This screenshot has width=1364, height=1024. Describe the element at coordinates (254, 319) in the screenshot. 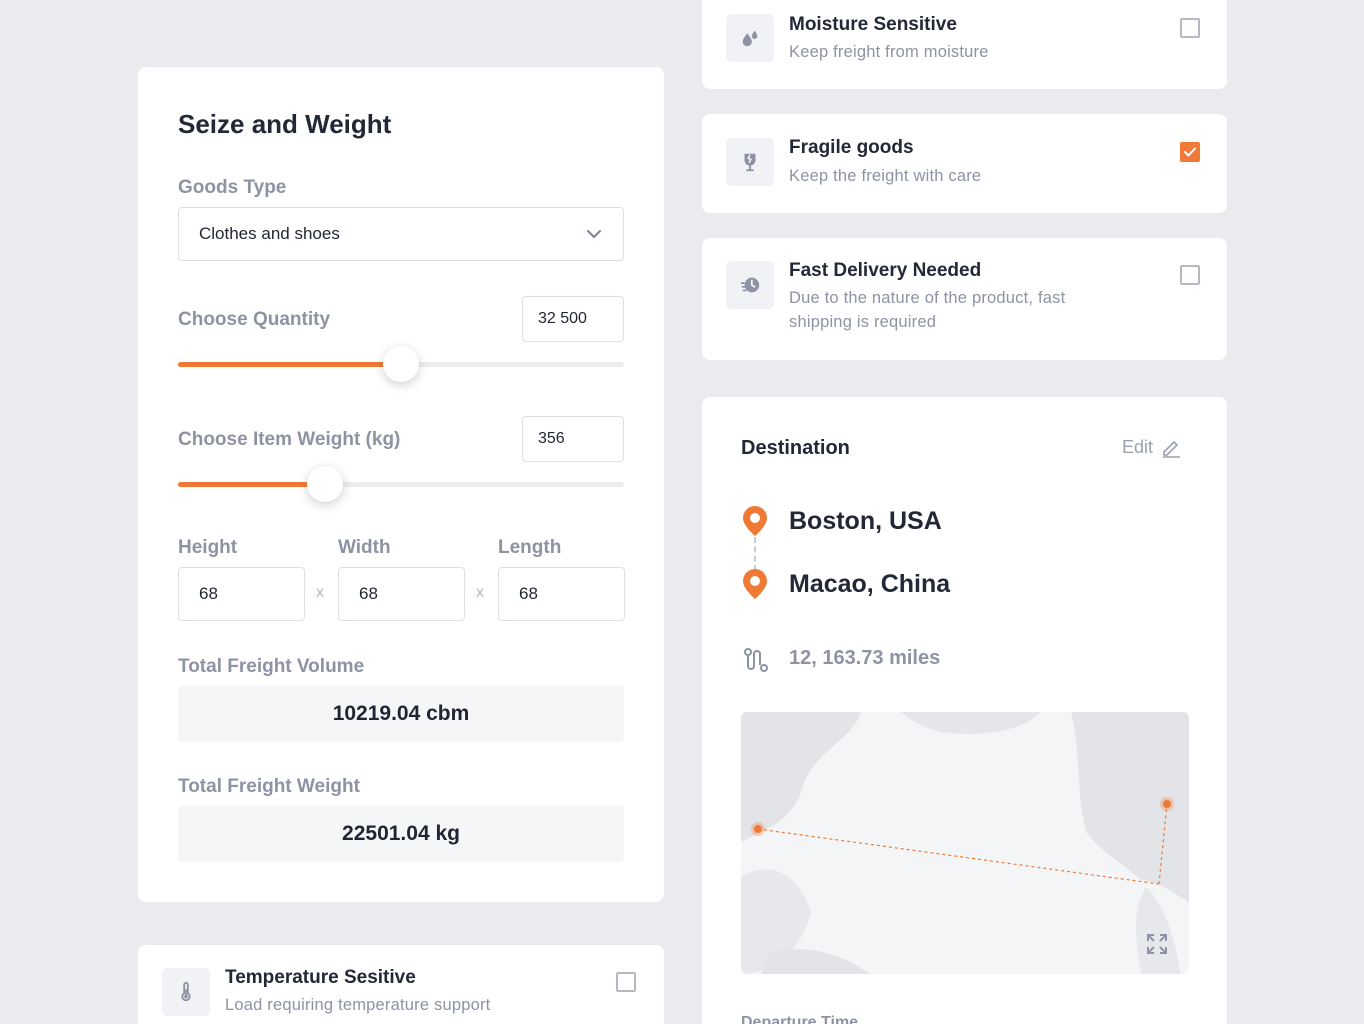

I see `quantity-label: Choose Quantity` at that location.